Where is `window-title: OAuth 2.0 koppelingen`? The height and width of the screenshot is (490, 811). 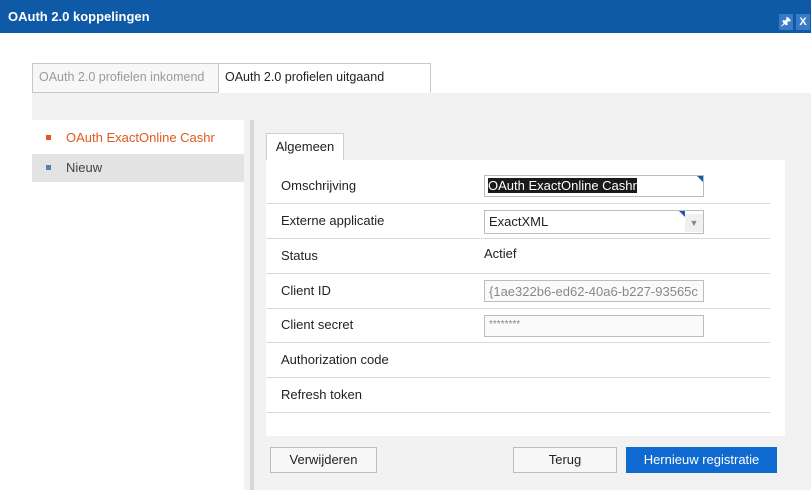 window-title: OAuth 2.0 koppelingen is located at coordinates (79, 16).